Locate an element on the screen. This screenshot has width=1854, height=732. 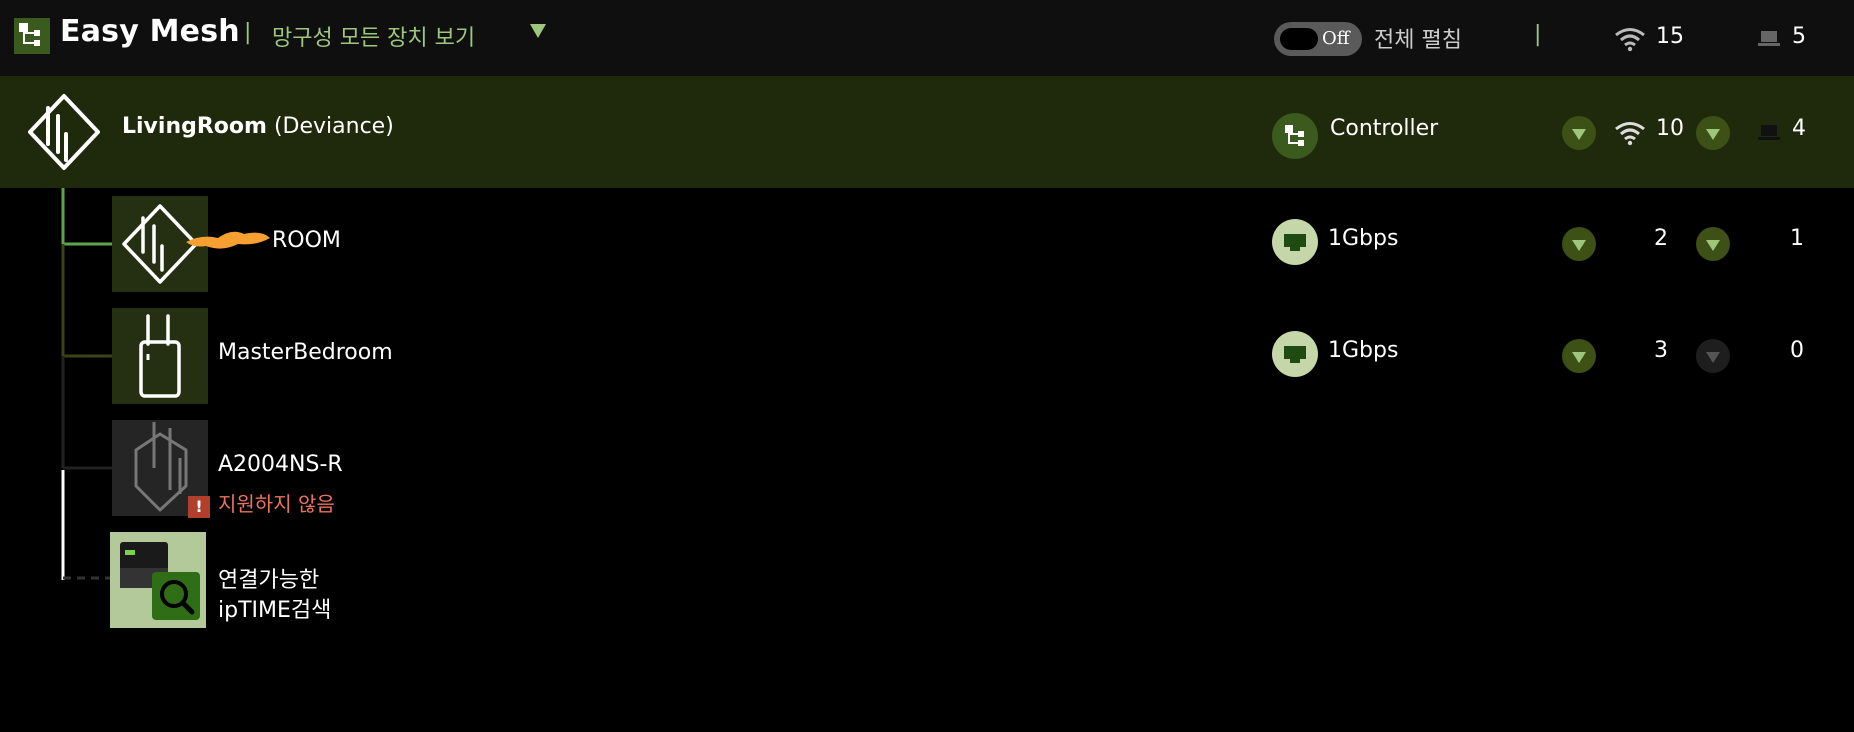
controller-model: (Deviance) is located at coordinates (333, 126).